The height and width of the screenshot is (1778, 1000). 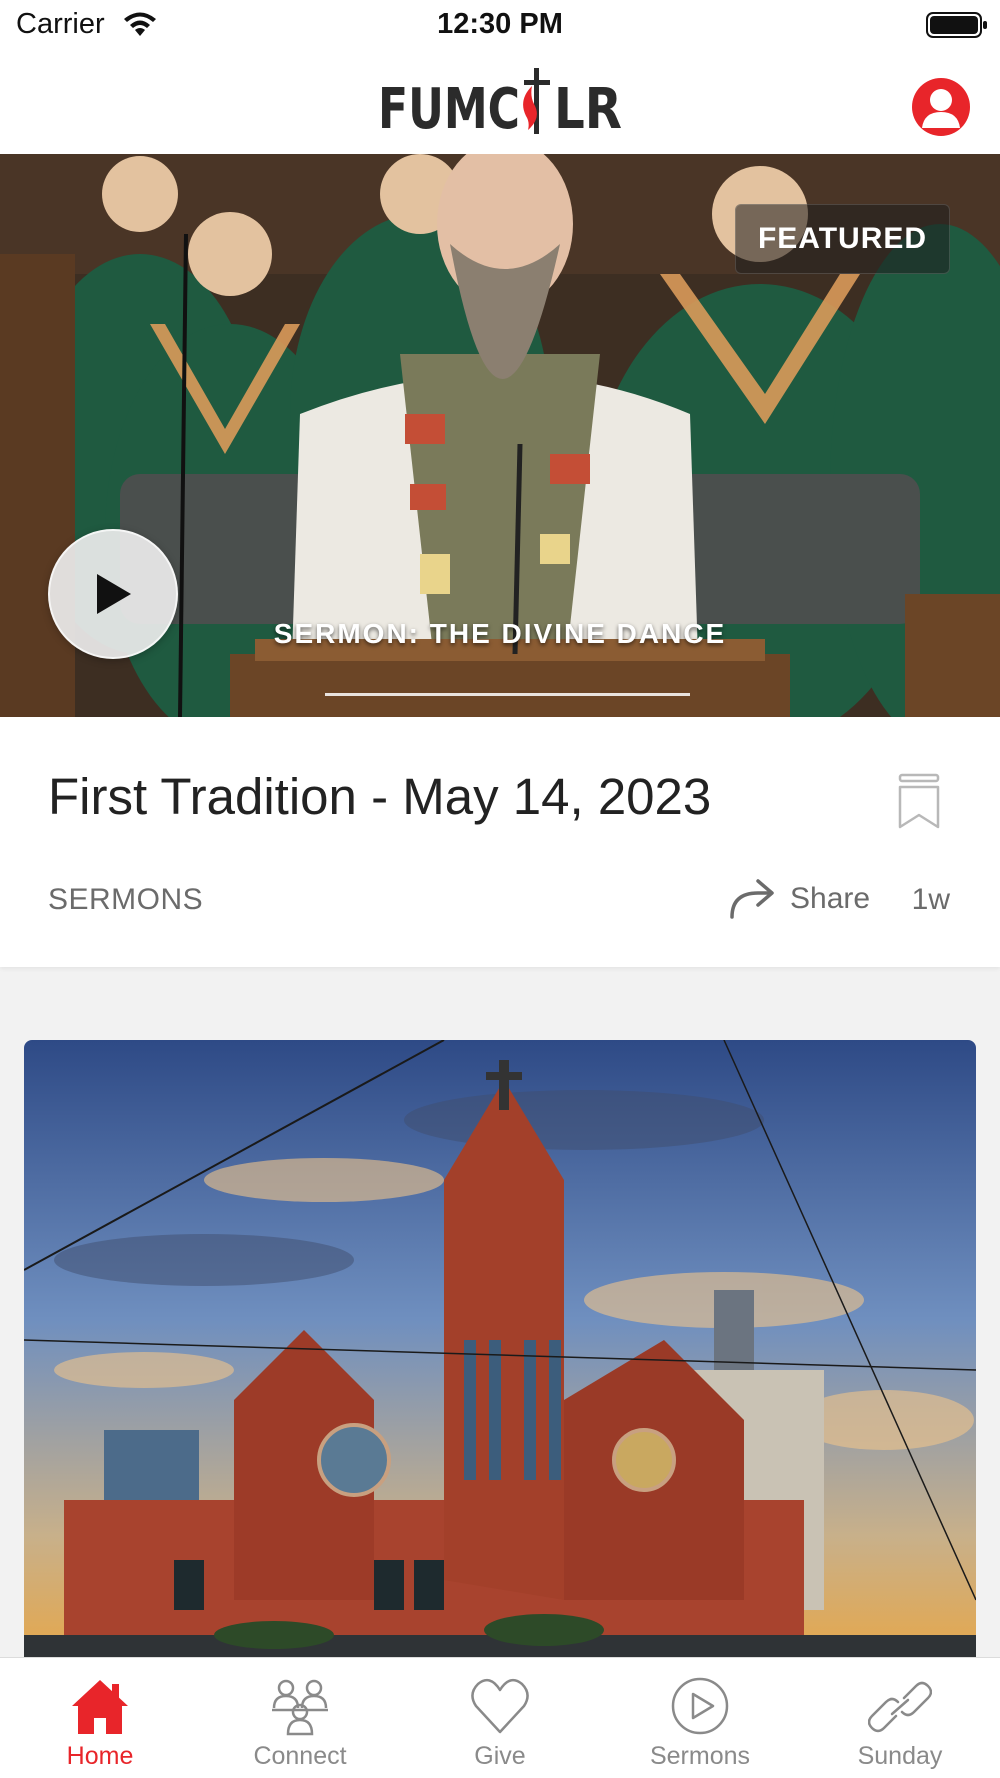 I want to click on tab-connect: Connect, so click(x=300, y=1718).